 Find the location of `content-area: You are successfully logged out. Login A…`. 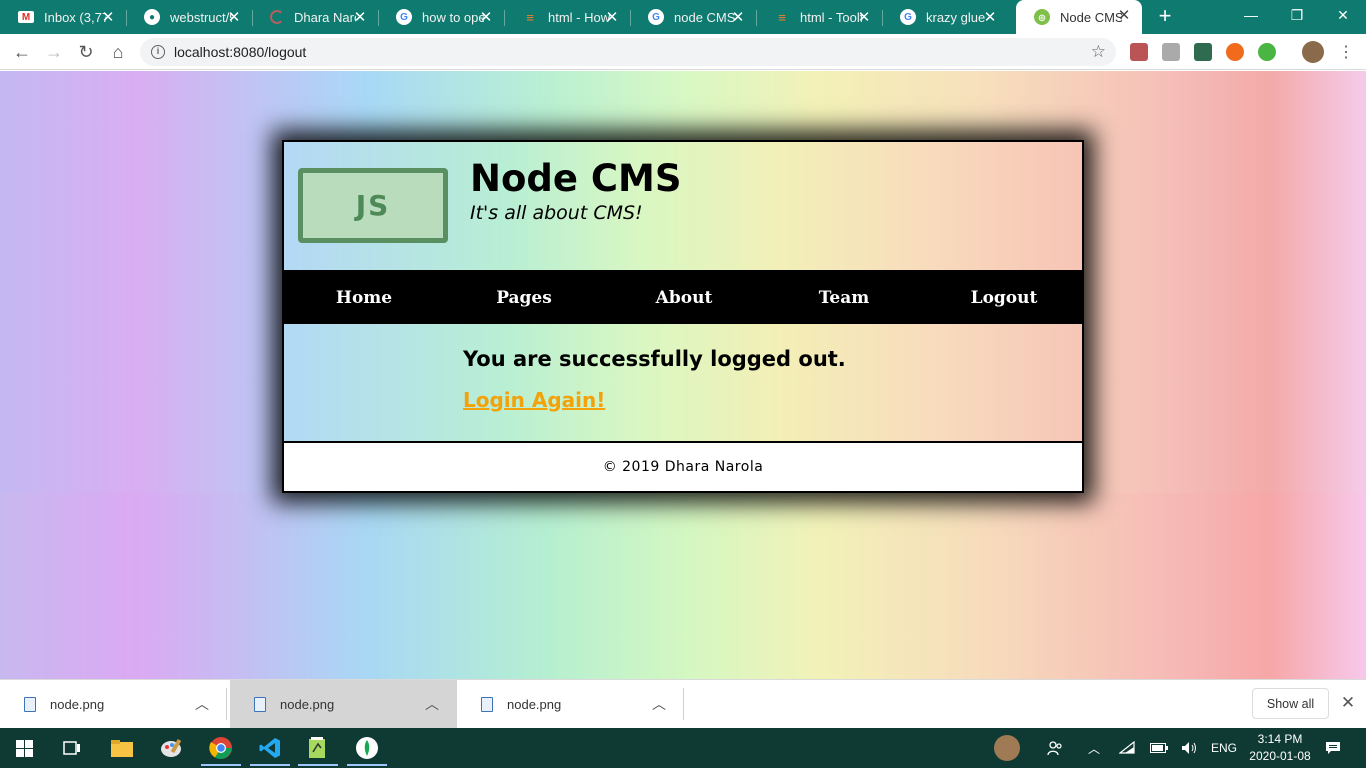

content-area: You are successfully logged out. Login A… is located at coordinates (683, 382).